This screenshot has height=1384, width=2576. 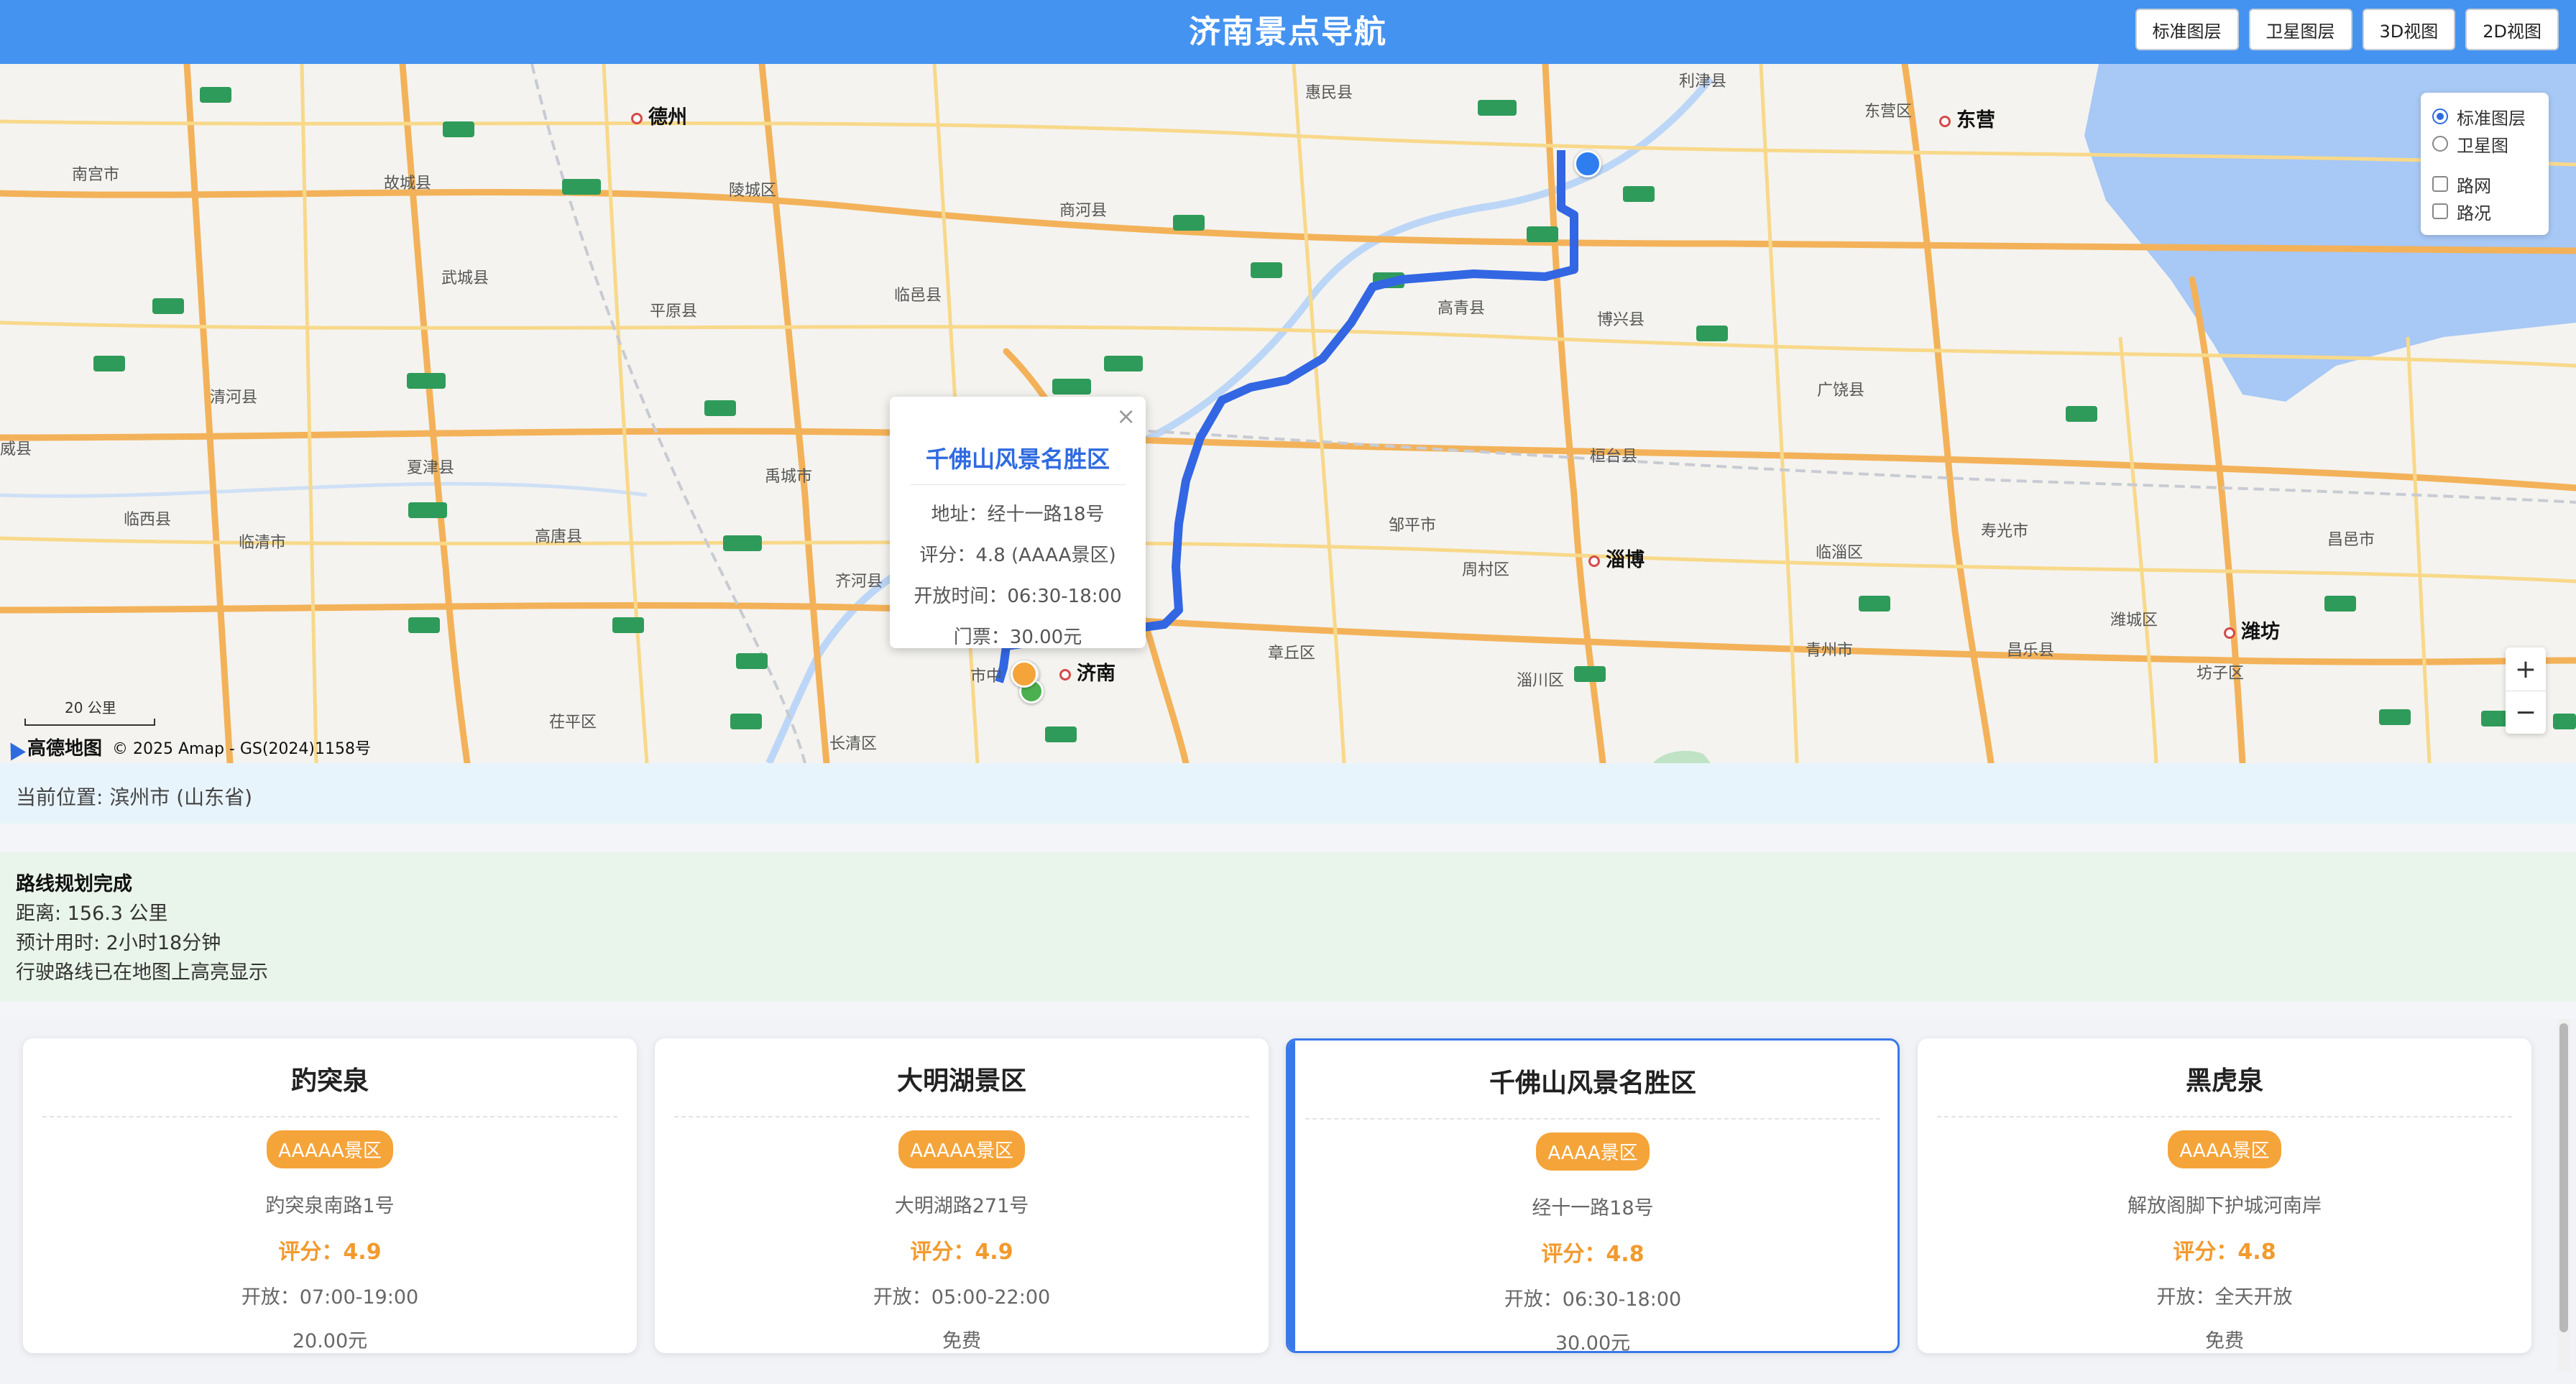 What do you see at coordinates (1841, 391) in the screenshot?
I see `map-label: 广饶县` at bounding box center [1841, 391].